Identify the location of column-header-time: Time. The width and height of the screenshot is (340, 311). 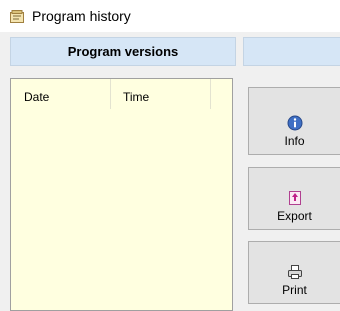
(161, 94).